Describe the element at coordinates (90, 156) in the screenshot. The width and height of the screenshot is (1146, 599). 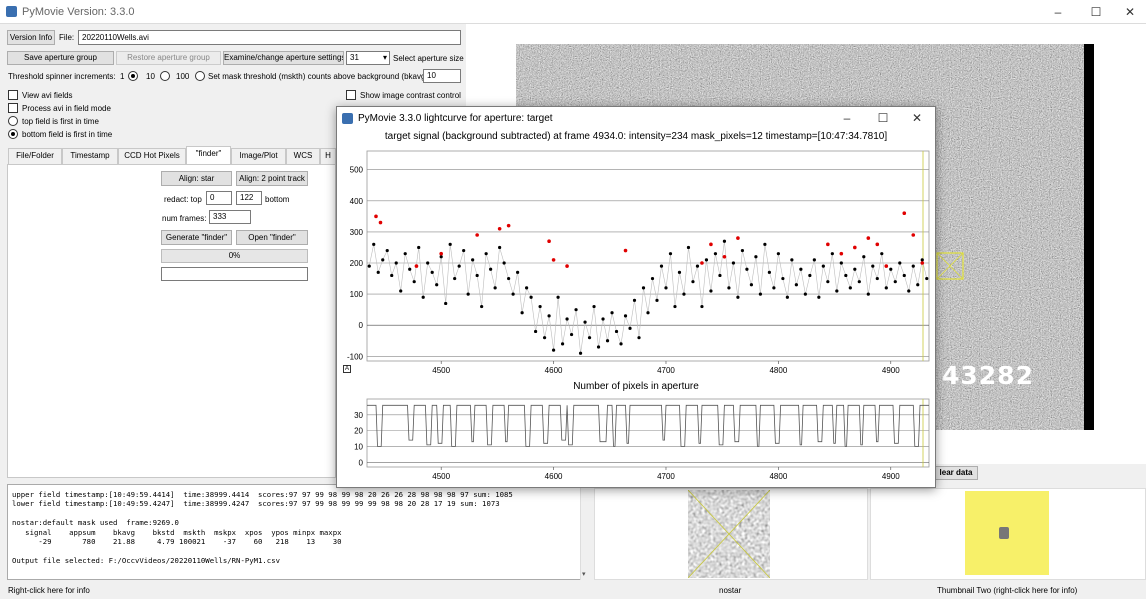
I see `tab-timestamp: Timestamp` at that location.